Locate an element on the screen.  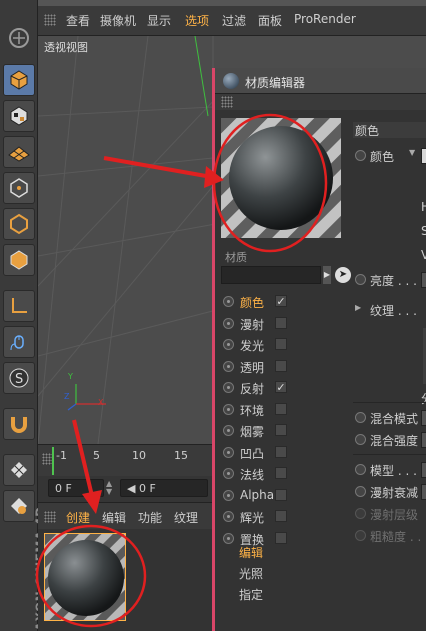
diffuse-falloff-row: 漫射衰减 is located at coordinates (389, 492).